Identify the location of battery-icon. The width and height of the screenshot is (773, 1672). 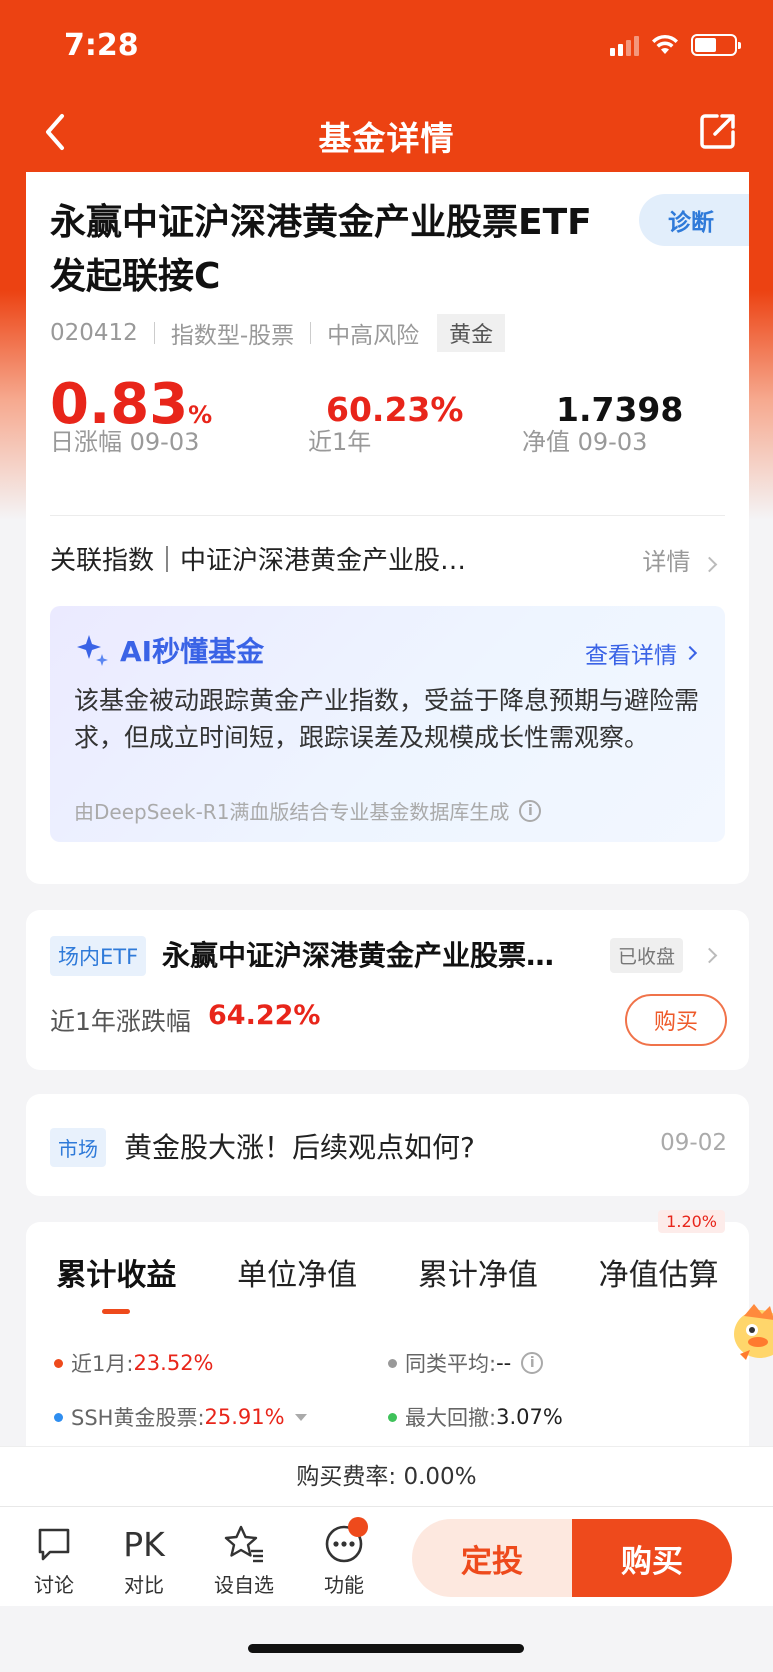
(716, 45).